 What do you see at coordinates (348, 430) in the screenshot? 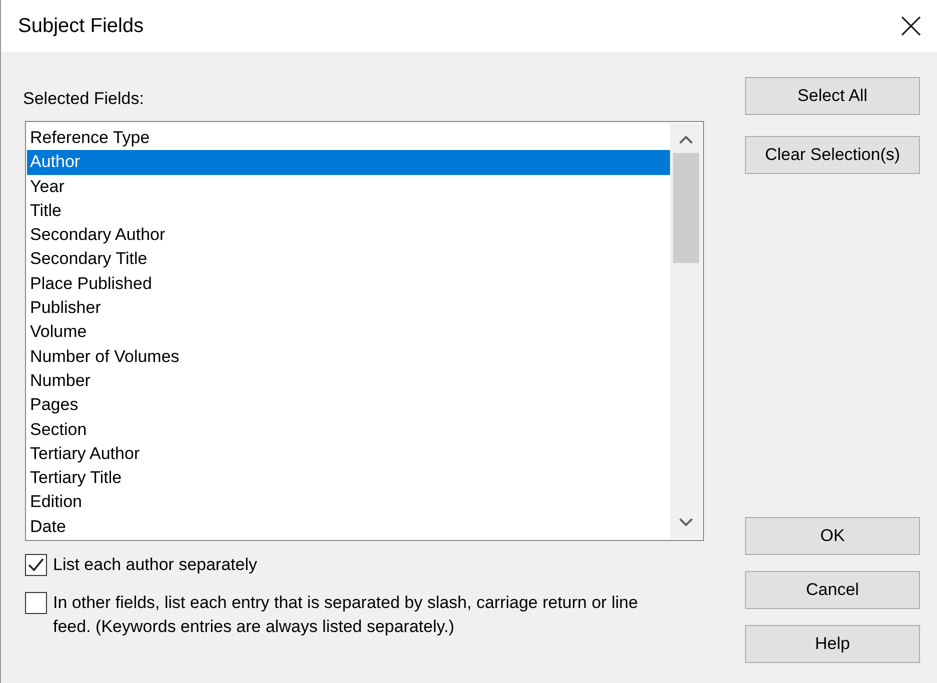
I see `list-item: Section` at bounding box center [348, 430].